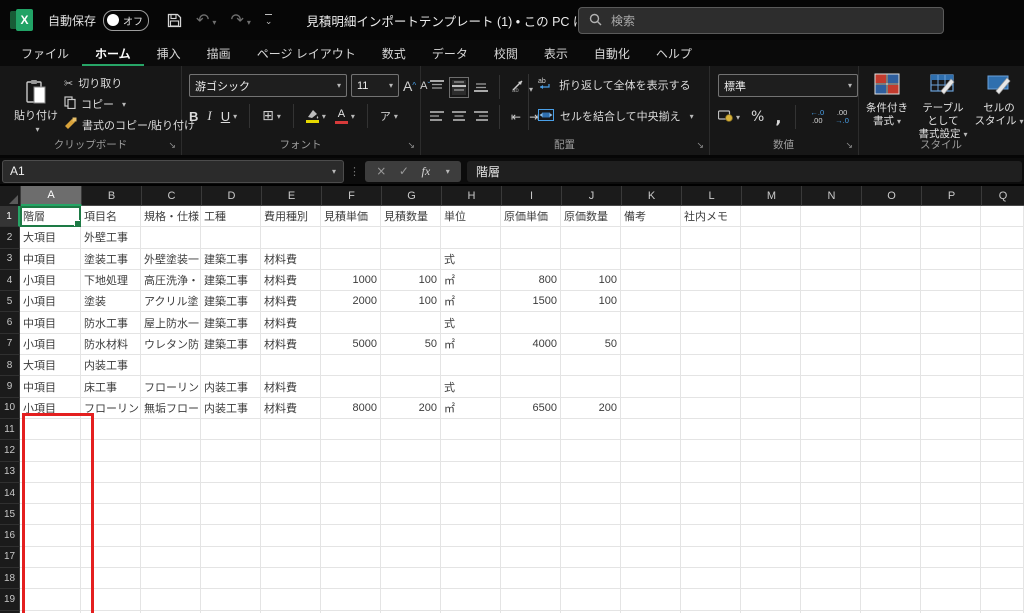 The width and height of the screenshot is (1024, 613). Describe the element at coordinates (171, 366) in the screenshot. I see `cell-C8` at that location.